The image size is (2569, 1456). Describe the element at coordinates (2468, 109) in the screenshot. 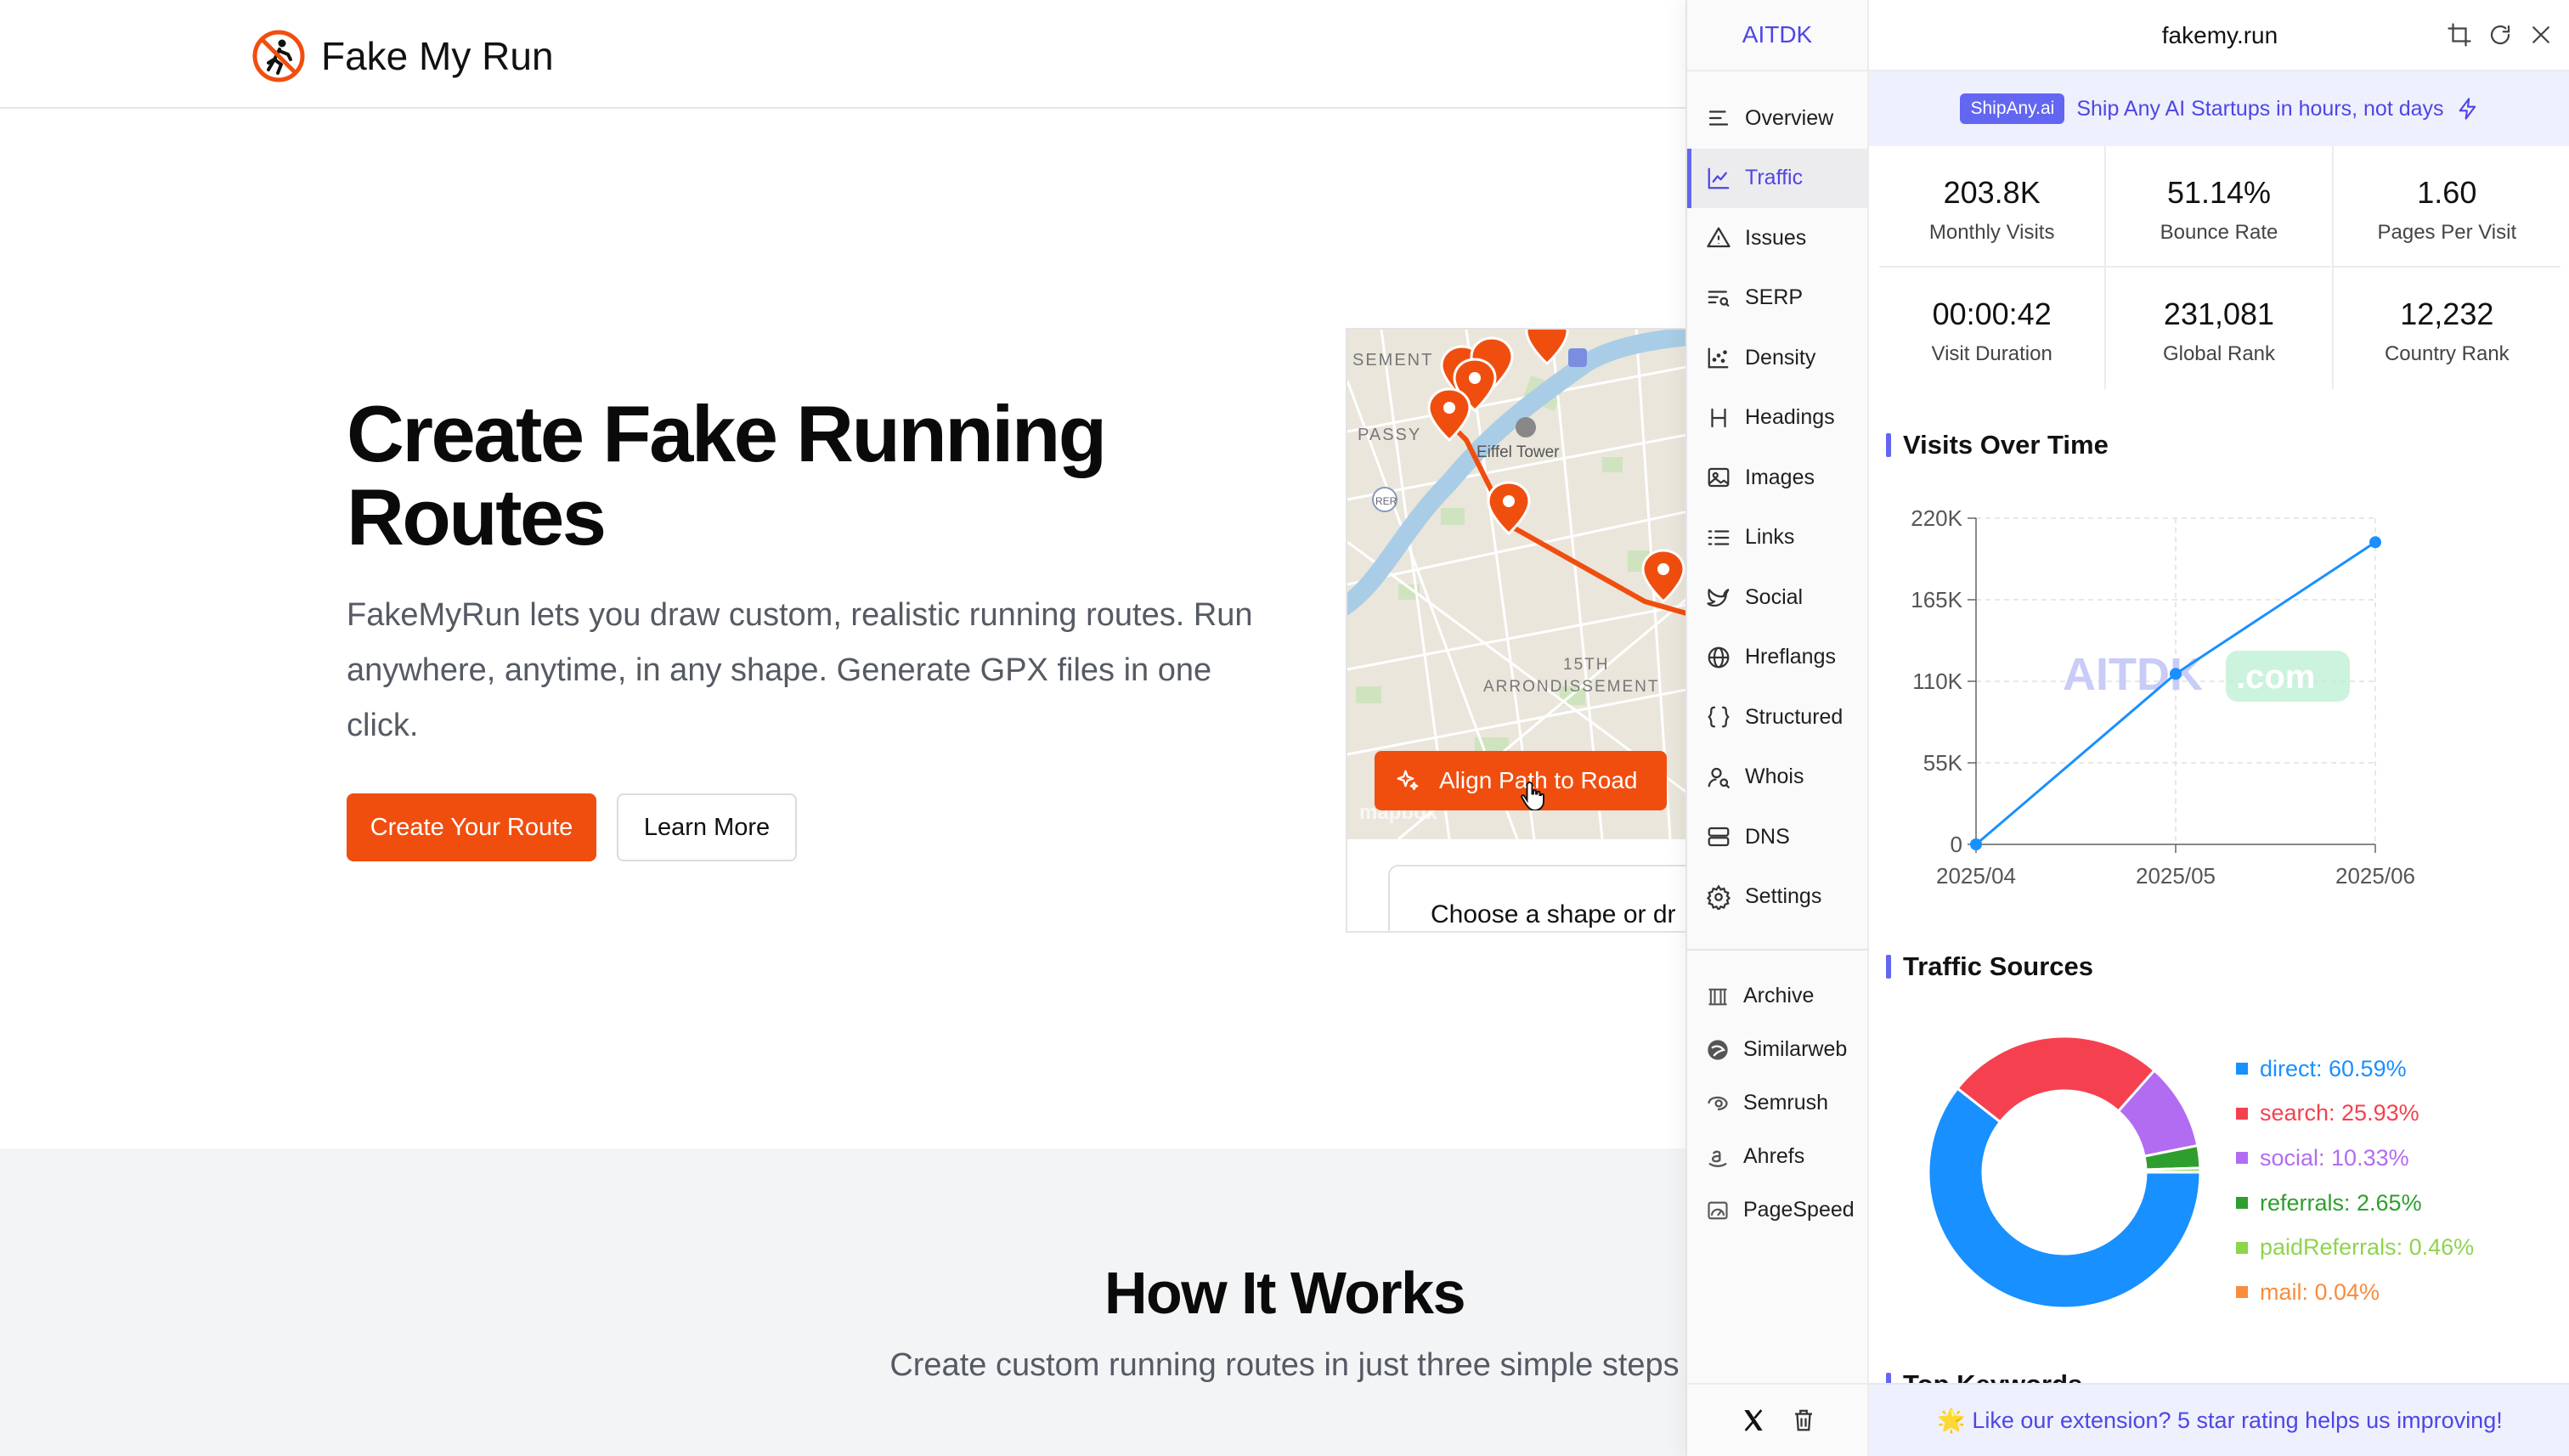

I see `lightning-icon` at that location.